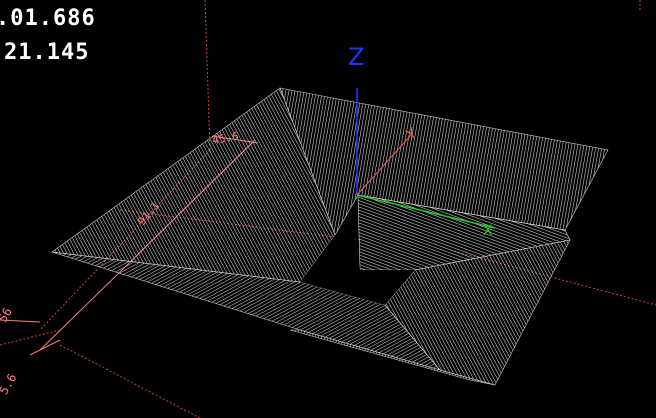  Describe the element at coordinates (7, 315) in the screenshot. I see `dimension-label-left-upper: 56` at that location.